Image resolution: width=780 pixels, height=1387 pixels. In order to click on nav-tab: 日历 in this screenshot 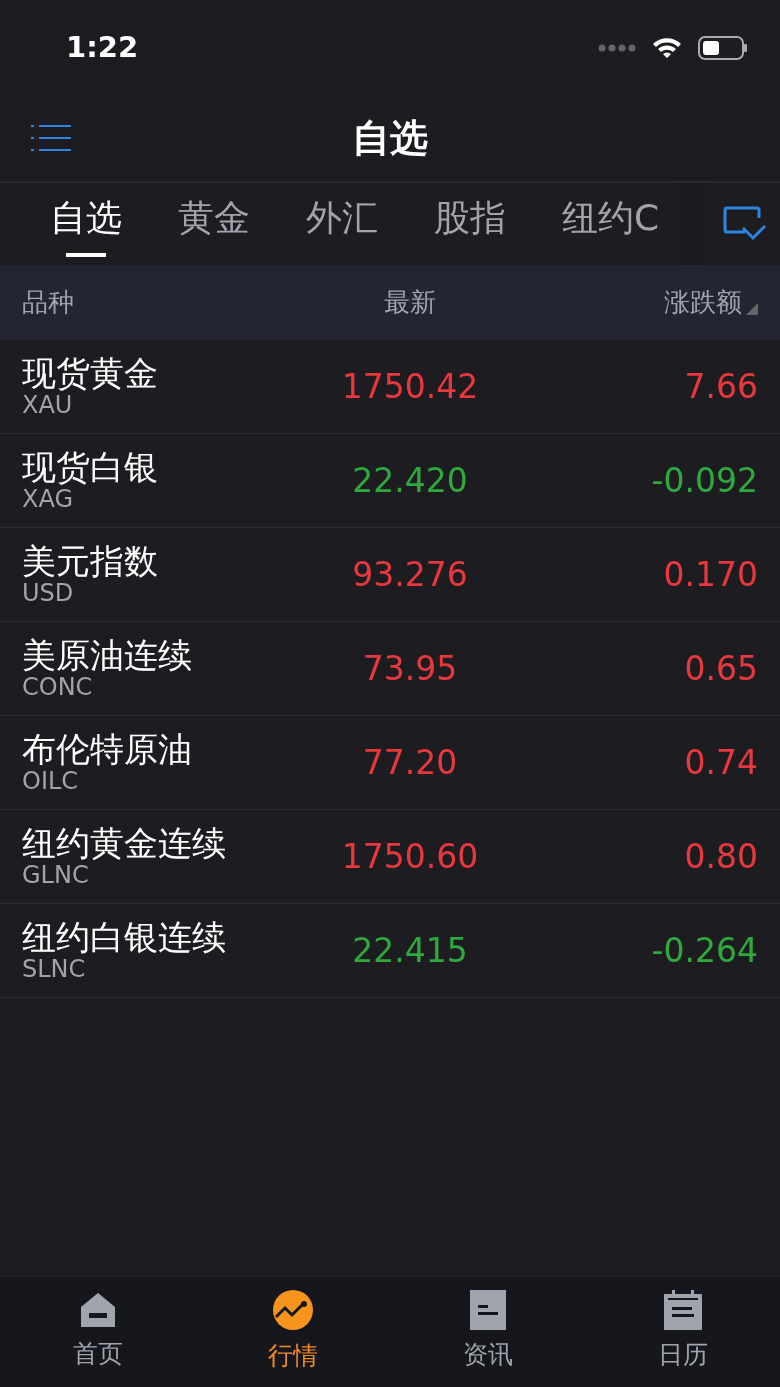, I will do `click(682, 1332)`.